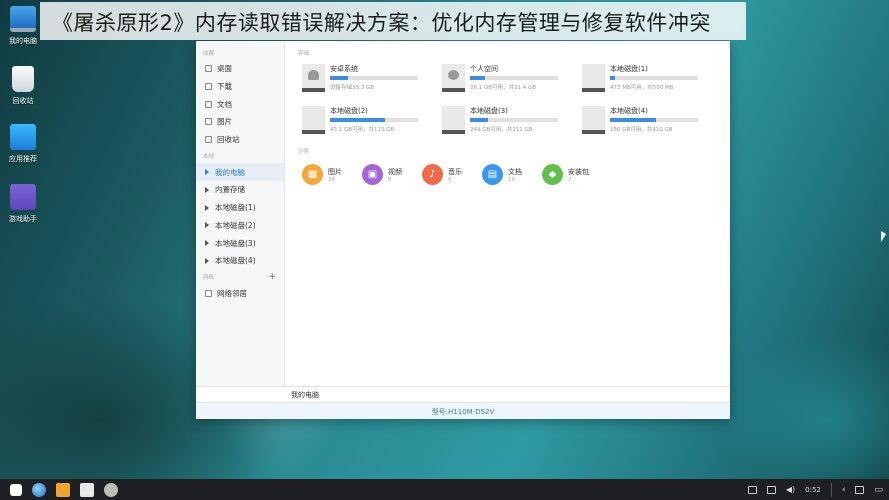 The height and width of the screenshot is (500, 889). I want to click on category-music: ♪ 音乐 0, so click(452, 174).